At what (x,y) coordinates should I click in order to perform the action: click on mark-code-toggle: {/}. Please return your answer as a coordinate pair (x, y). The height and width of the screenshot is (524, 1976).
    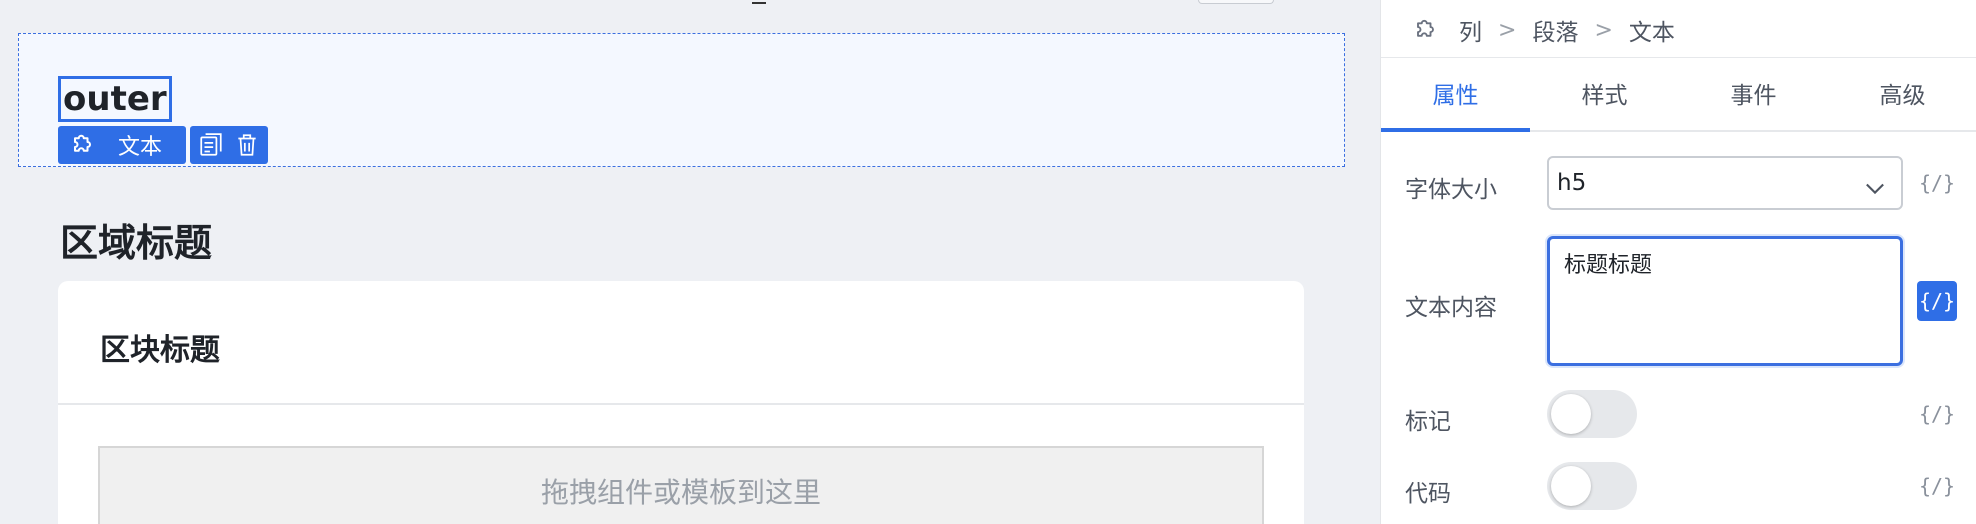
    Looking at the image, I should click on (1937, 414).